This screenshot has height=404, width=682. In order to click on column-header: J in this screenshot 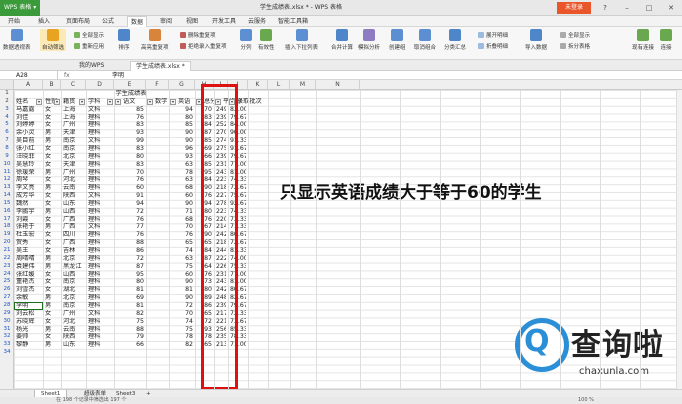, I will do `click(238, 85)`.